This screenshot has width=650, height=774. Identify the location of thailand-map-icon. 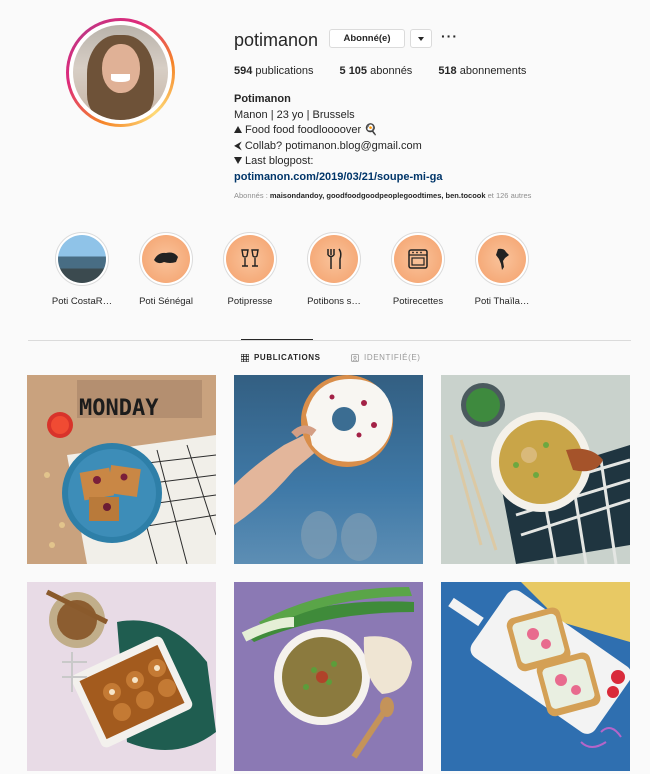
(502, 259).